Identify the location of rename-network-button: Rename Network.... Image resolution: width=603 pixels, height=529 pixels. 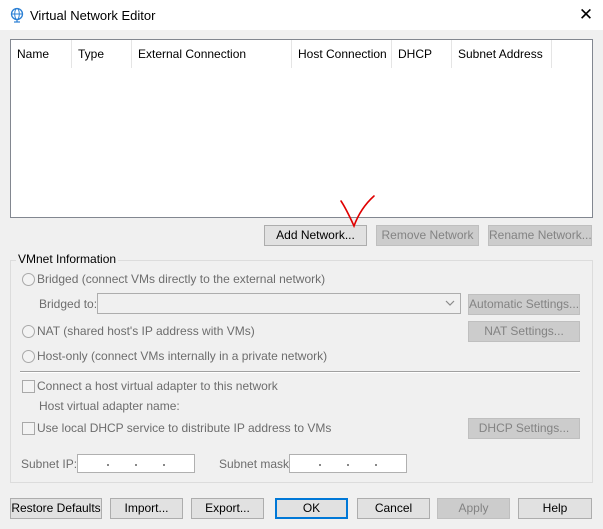
(540, 235).